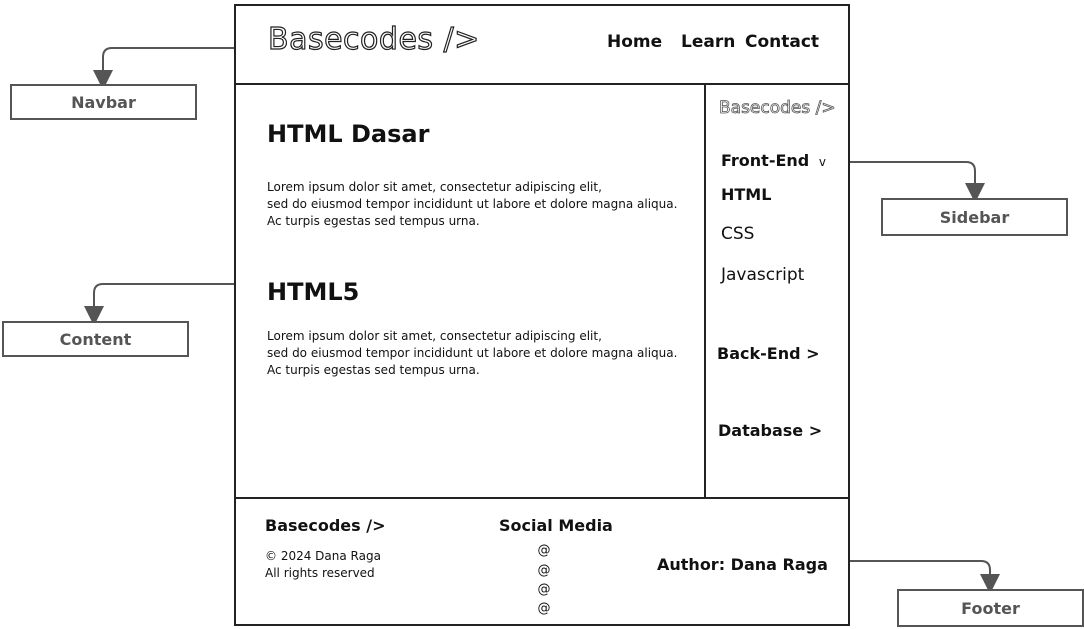 This screenshot has width=1084, height=629. I want to click on sidebar-connector, so click(917, 182).